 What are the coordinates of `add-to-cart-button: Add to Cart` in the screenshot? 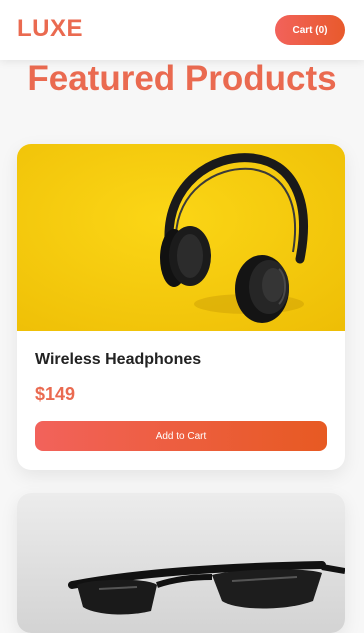 It's located at (181, 436).